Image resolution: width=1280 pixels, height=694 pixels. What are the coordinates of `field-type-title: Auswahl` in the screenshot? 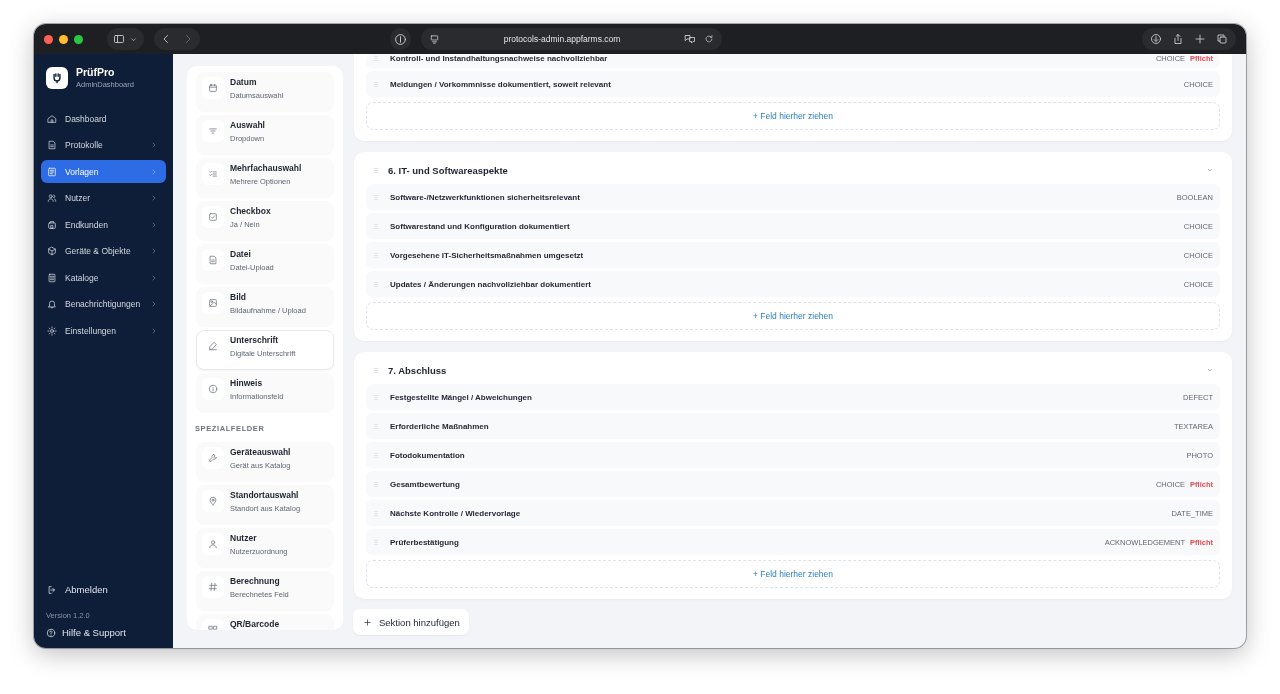 It's located at (247, 125).